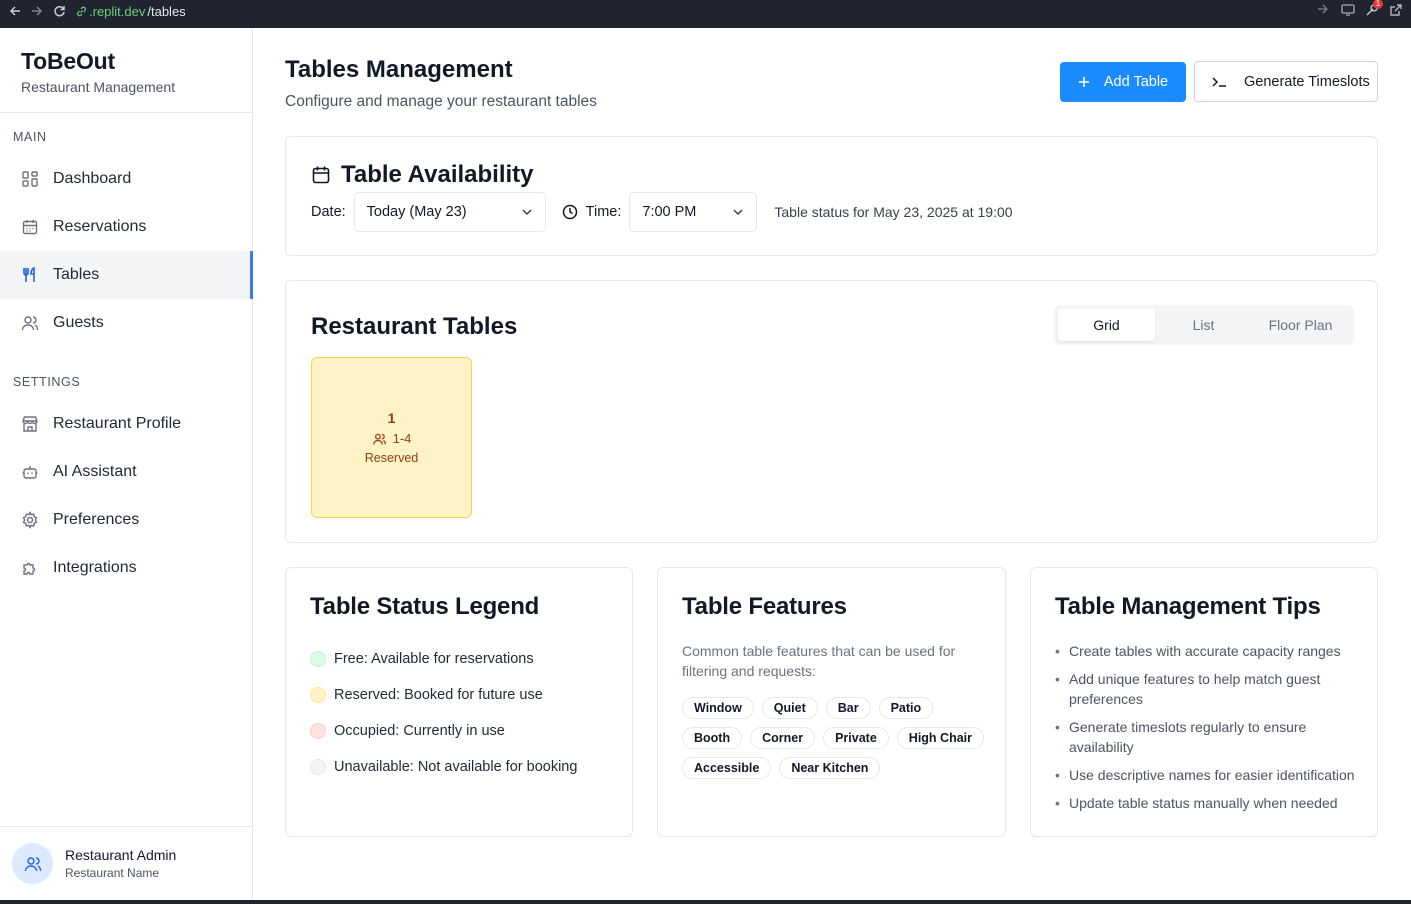  What do you see at coordinates (1300, 325) in the screenshot?
I see `tab-floor-plan: Floor Plan` at bounding box center [1300, 325].